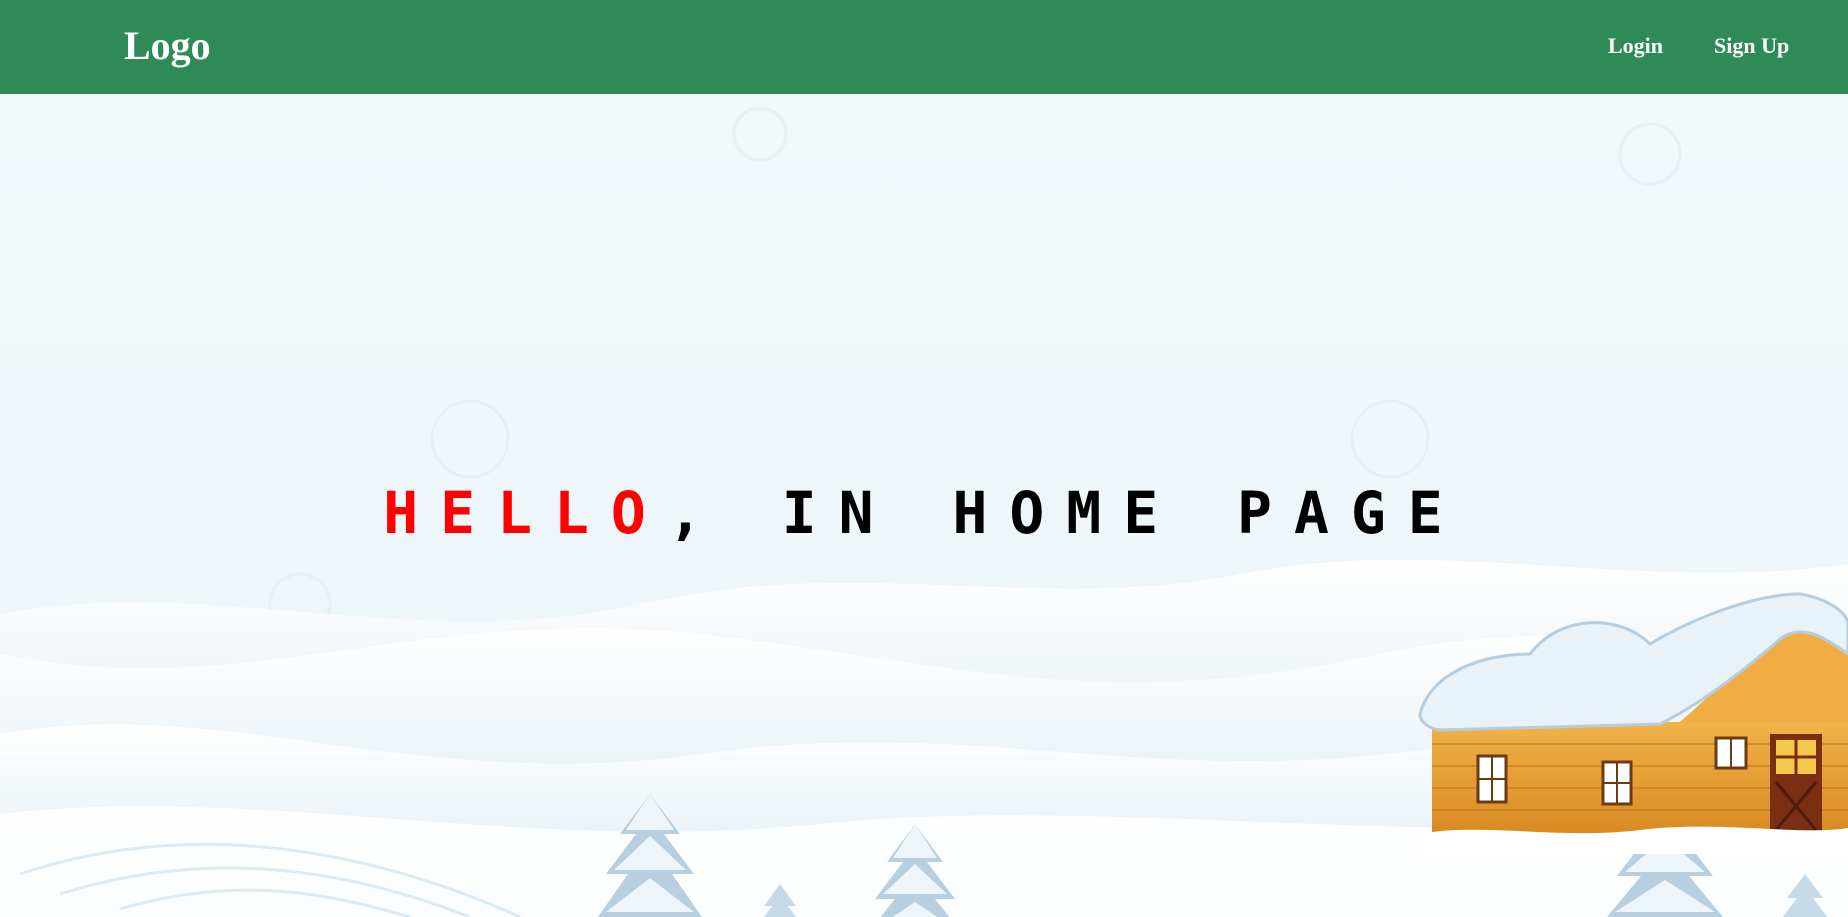 The image size is (1848, 917). Describe the element at coordinates (1635, 46) in the screenshot. I see `login-link: Login` at that location.